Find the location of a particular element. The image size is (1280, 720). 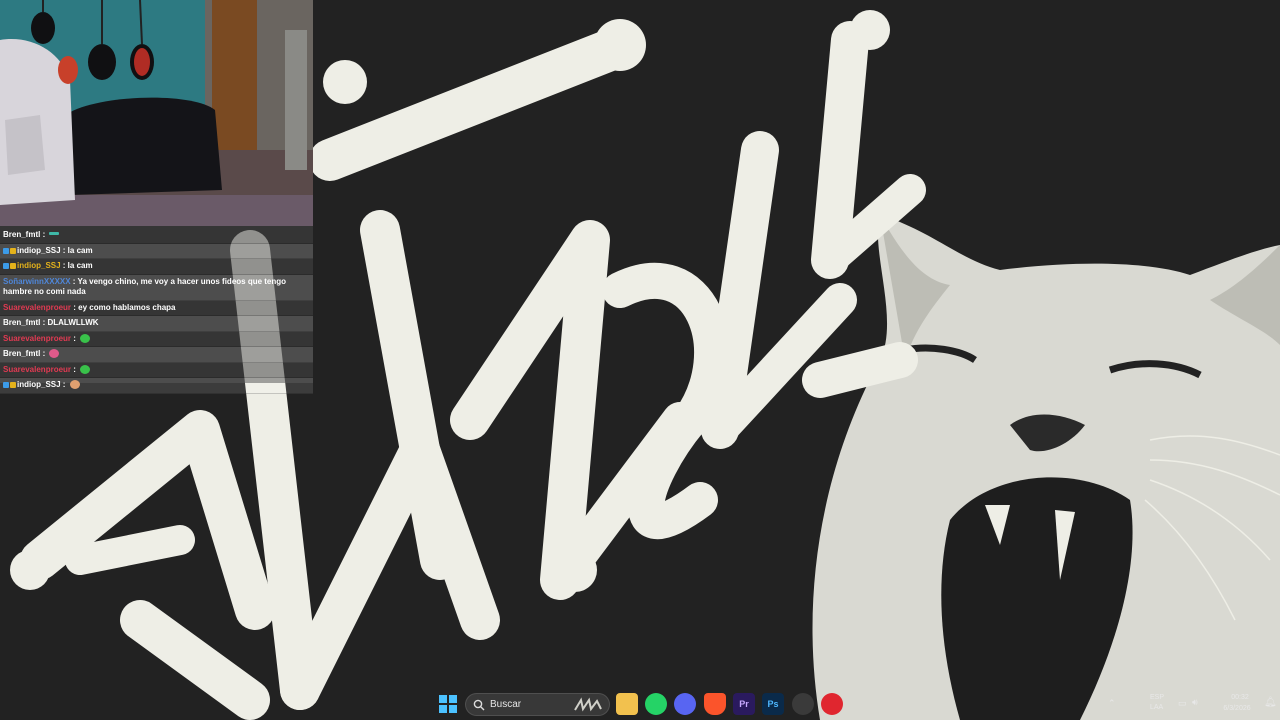

chat-message-text: ey como hablamos chapa is located at coordinates (127, 307).